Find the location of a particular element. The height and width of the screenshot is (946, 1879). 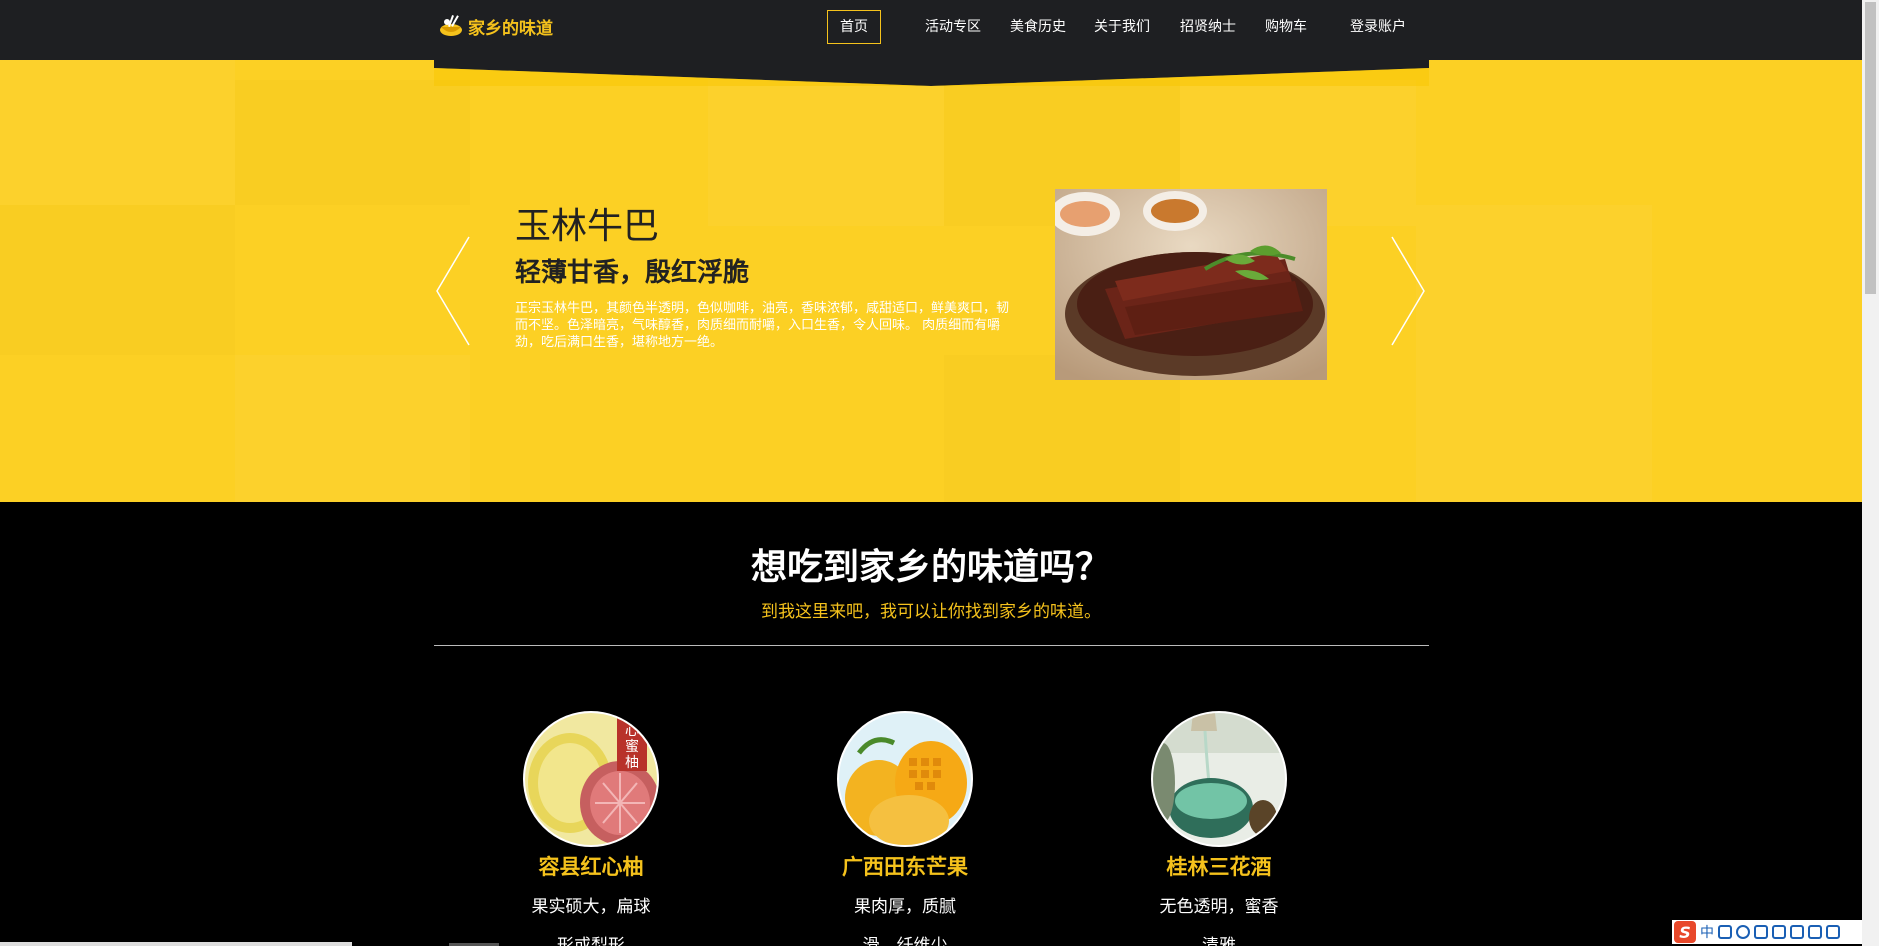

product-card: 心 蜜 柚 容县红心柚 果实硕大，扁球 形或梨形 is located at coordinates (591, 828).